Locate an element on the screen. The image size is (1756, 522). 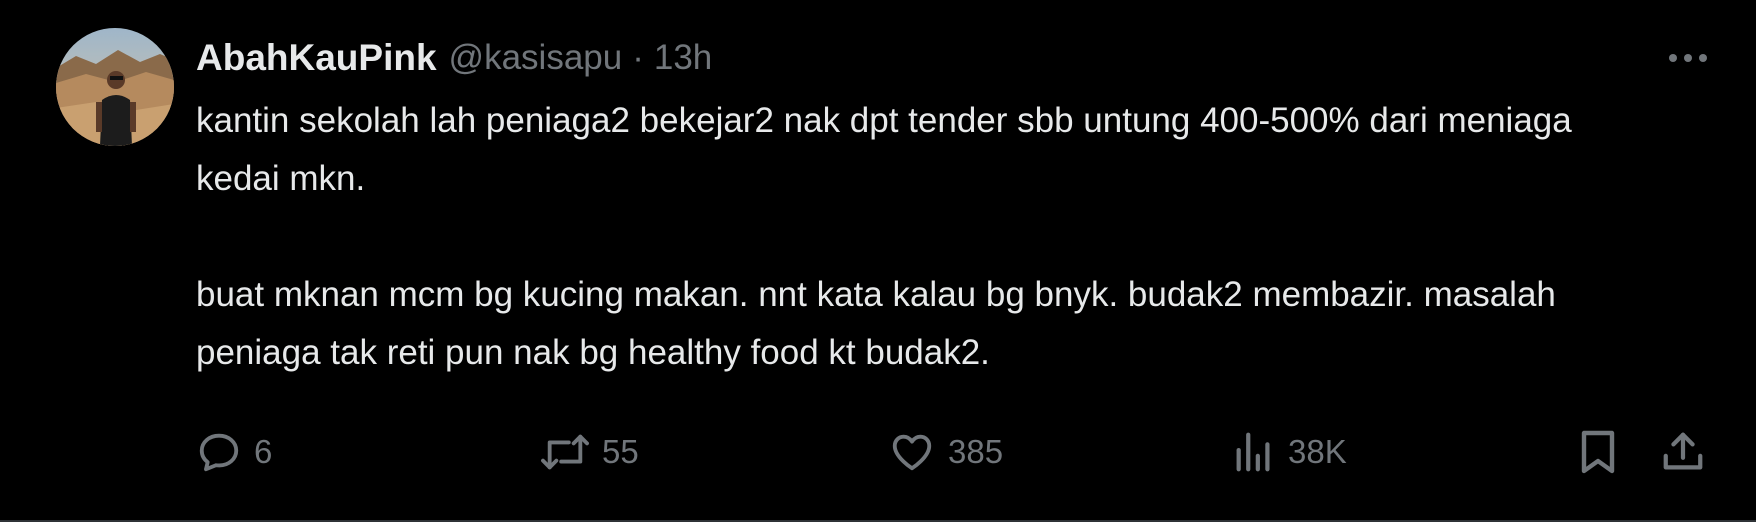
tweet-header: AbahKauPink @kasisapu · 13h is located at coordinates (454, 58).